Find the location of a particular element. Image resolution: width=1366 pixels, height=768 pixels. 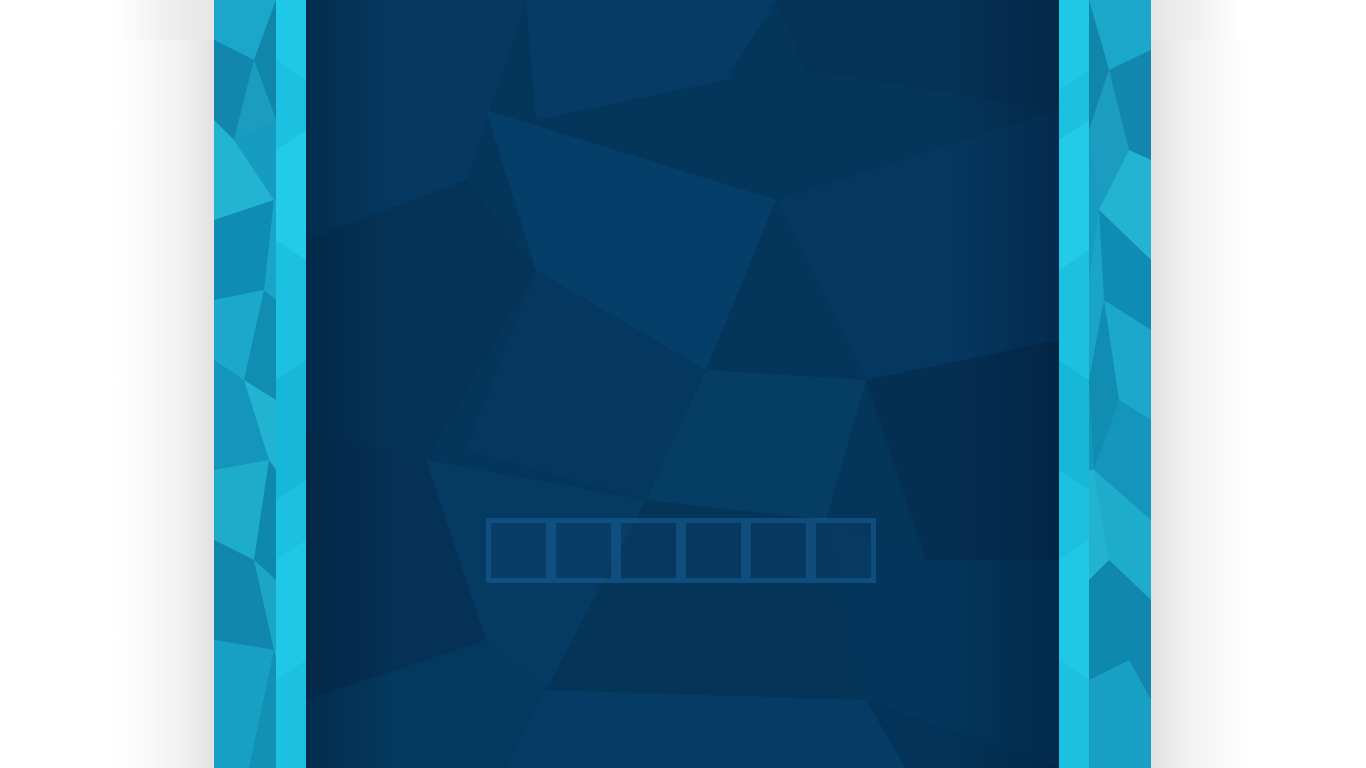

right-panel-pattern is located at coordinates (1105, 384).